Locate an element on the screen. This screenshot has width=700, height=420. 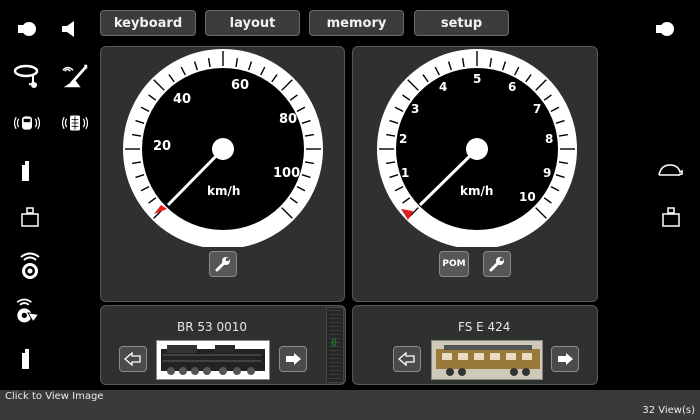
setup-button: setup is located at coordinates (461, 23).